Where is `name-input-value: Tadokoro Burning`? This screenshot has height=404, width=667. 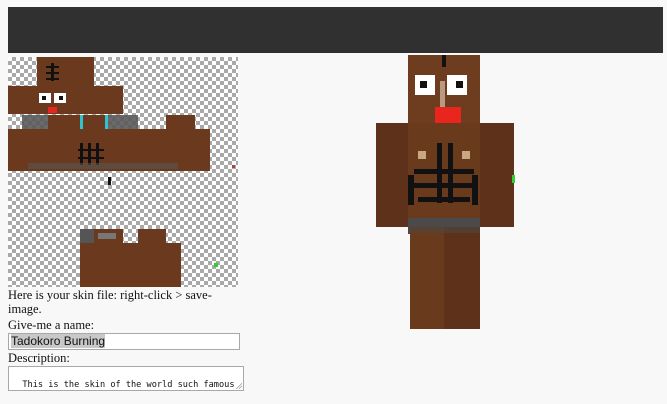
name-input-value: Tadokoro Burning is located at coordinates (58, 341).